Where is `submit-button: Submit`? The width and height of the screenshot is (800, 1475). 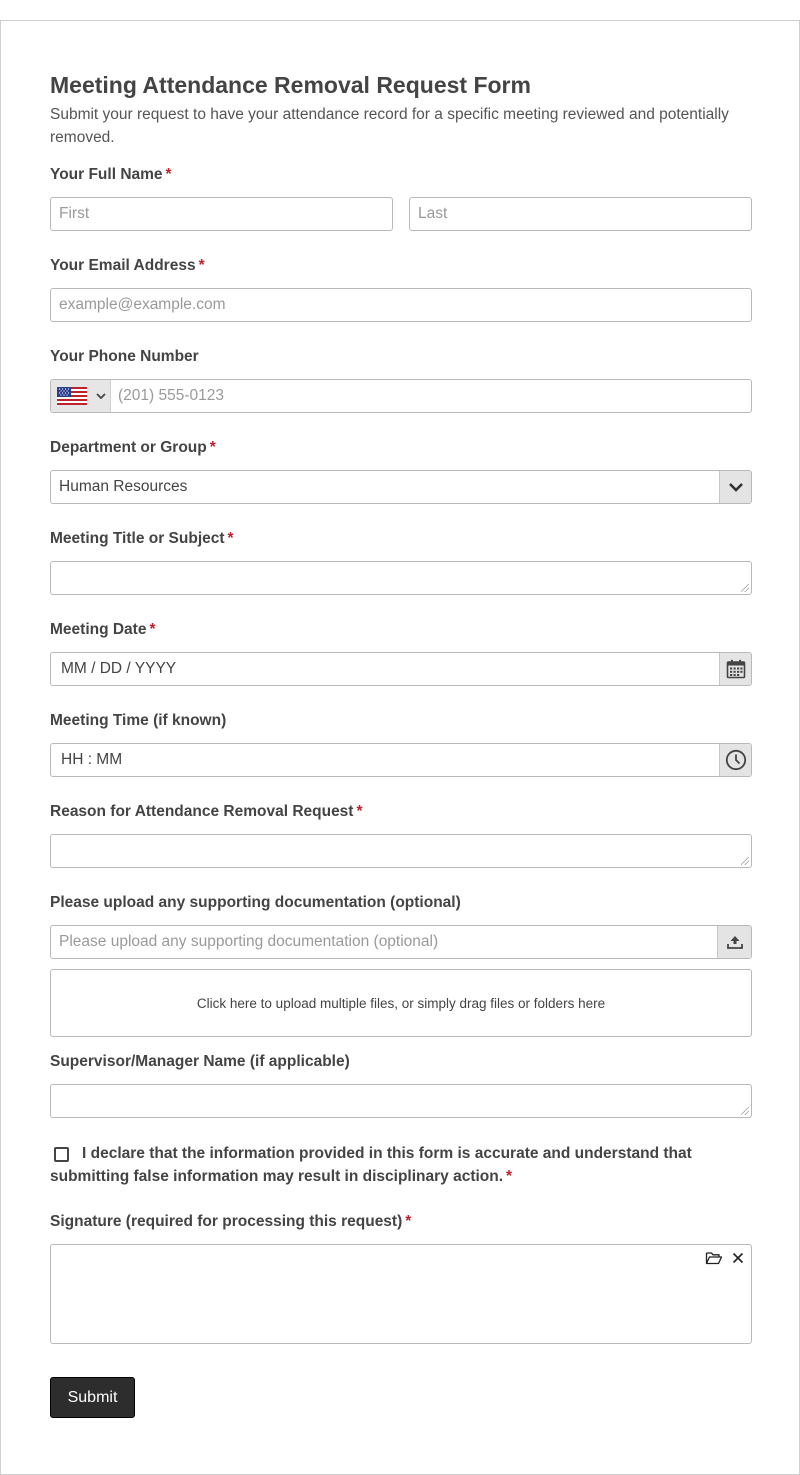 submit-button: Submit is located at coordinates (92, 1397).